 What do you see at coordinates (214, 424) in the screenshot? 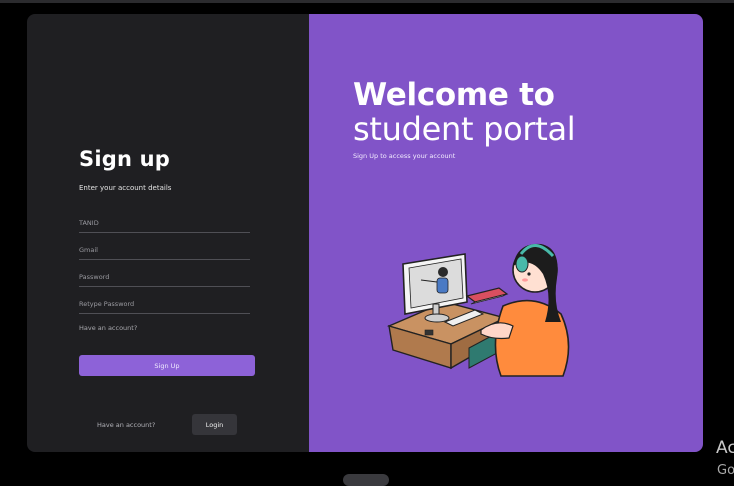
I see `login-button: Login` at bounding box center [214, 424].